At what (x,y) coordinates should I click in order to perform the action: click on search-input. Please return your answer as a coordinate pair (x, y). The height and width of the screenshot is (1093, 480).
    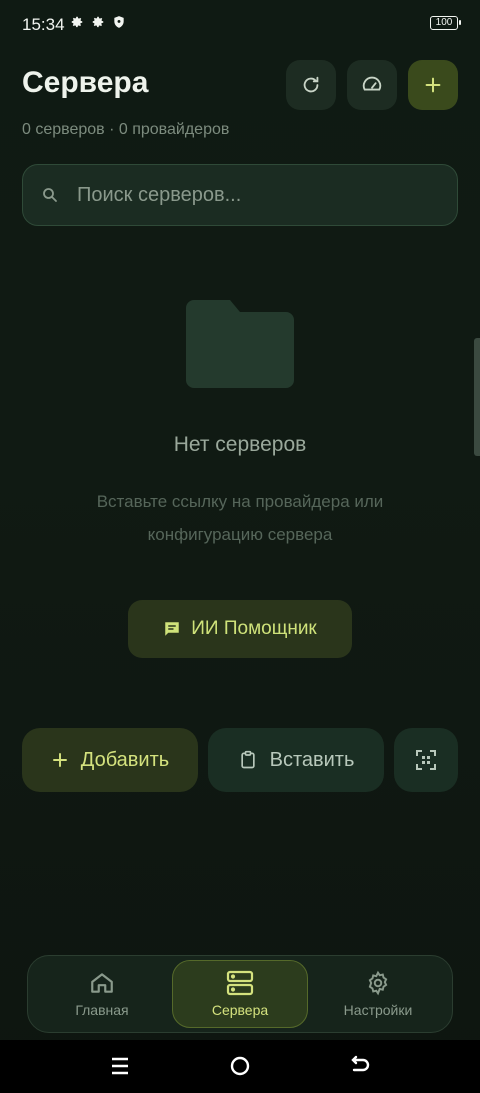
    Looking at the image, I should click on (247, 195).